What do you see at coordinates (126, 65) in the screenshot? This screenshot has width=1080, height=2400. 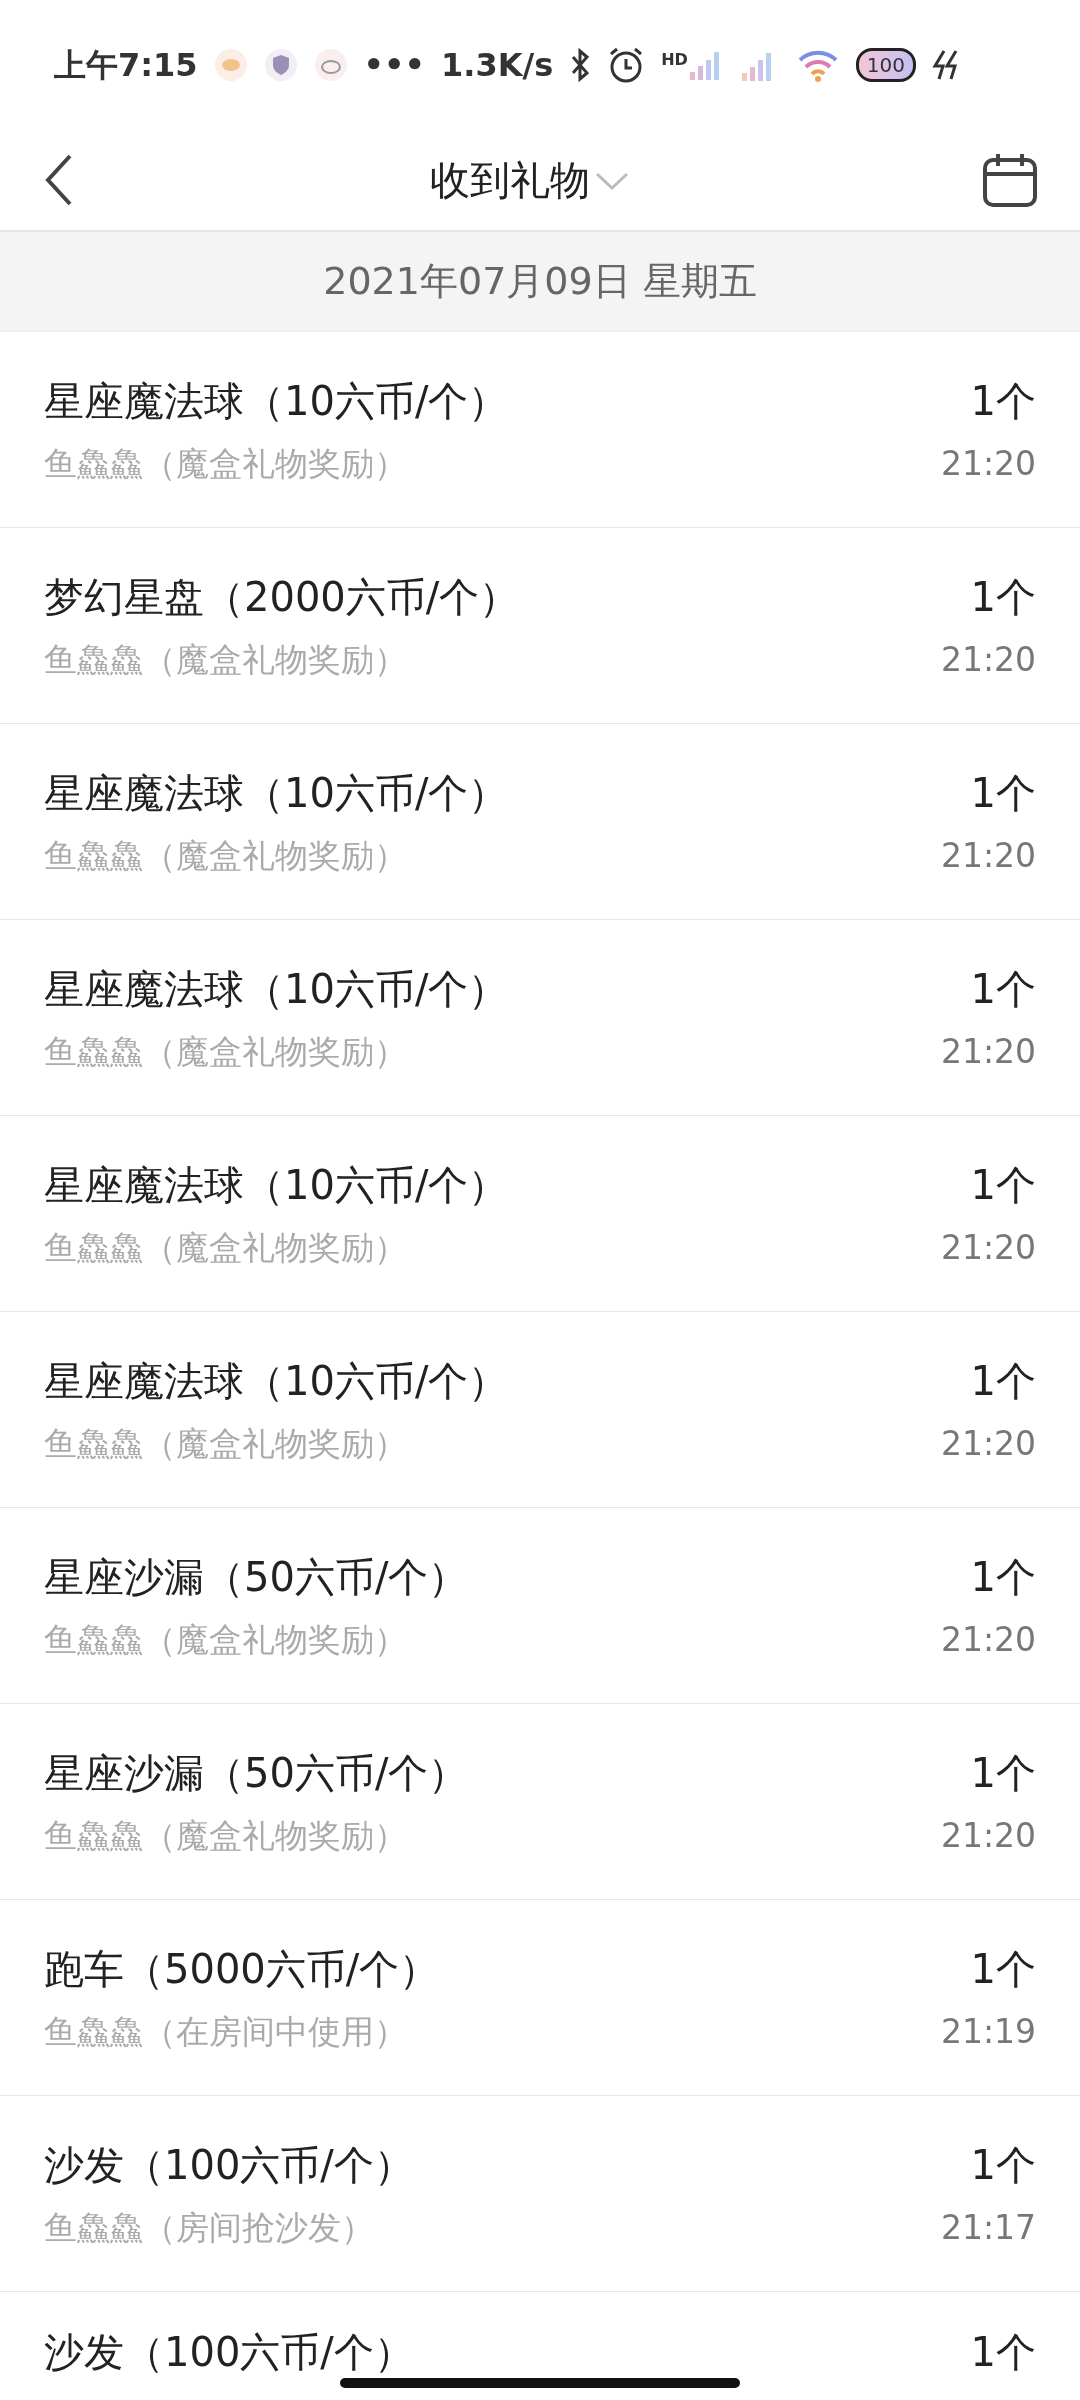 I see `status-time: 上午7:15` at bounding box center [126, 65].